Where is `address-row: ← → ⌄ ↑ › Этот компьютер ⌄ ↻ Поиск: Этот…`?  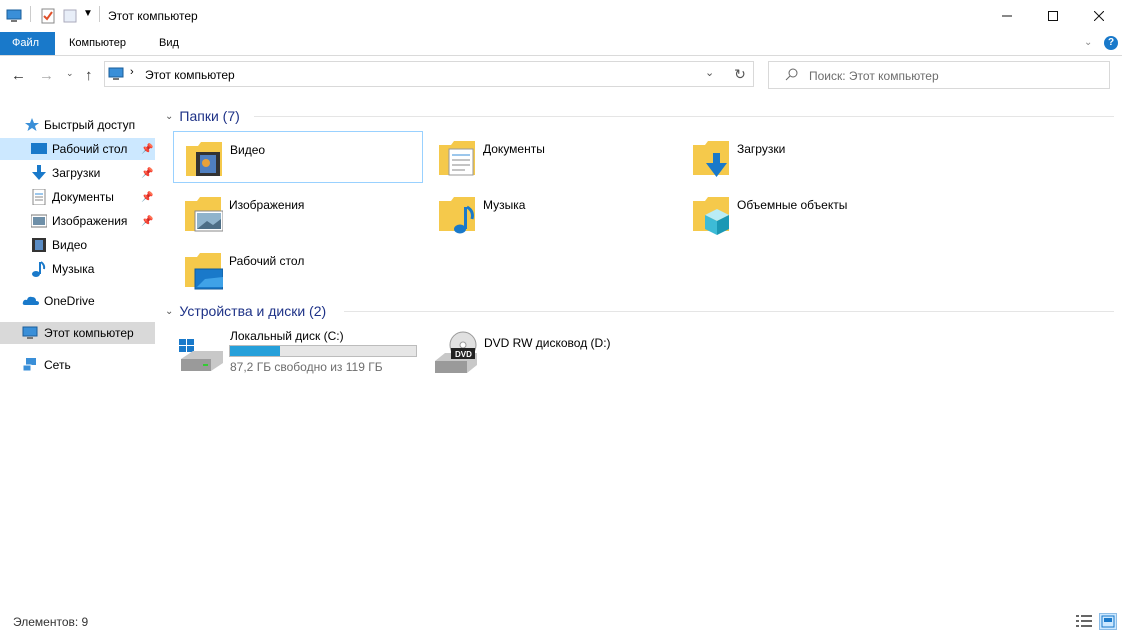
address-row: ← → ⌄ ↑ › Этот компьютер ⌄ ↻ Поиск: Этот… is located at coordinates (561, 75).